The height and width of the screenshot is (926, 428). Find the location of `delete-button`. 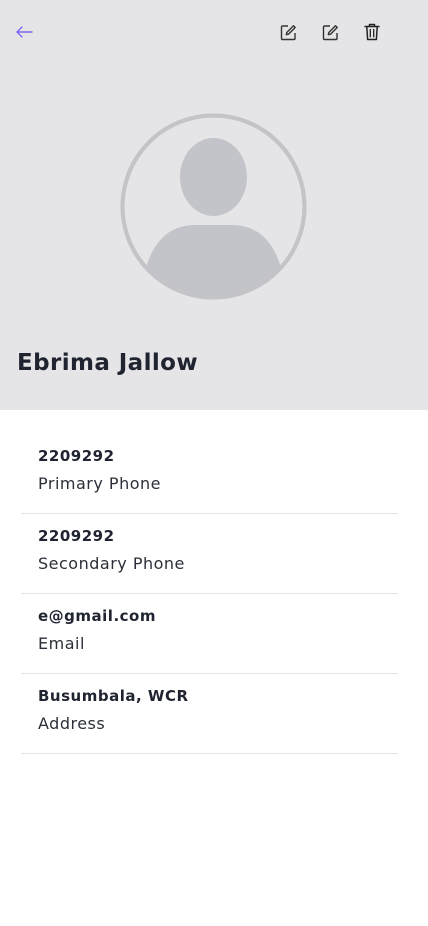

delete-button is located at coordinates (372, 32).